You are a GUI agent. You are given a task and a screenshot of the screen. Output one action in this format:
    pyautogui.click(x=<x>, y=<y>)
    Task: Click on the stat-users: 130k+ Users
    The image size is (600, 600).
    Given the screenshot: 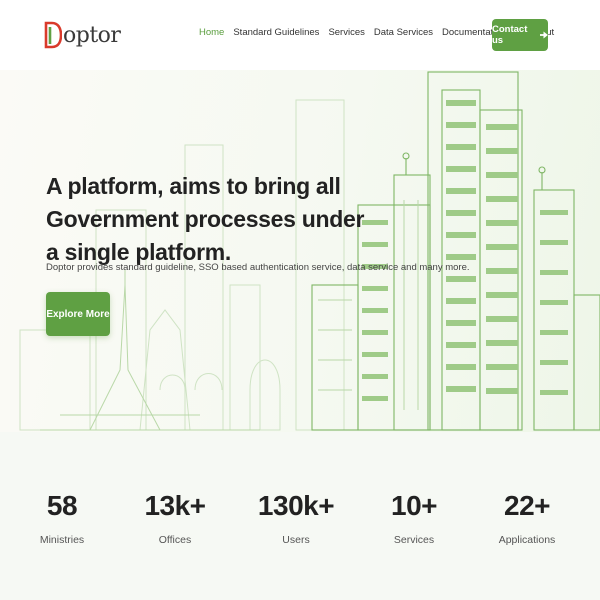 What is the action you would take?
    pyautogui.click(x=296, y=518)
    